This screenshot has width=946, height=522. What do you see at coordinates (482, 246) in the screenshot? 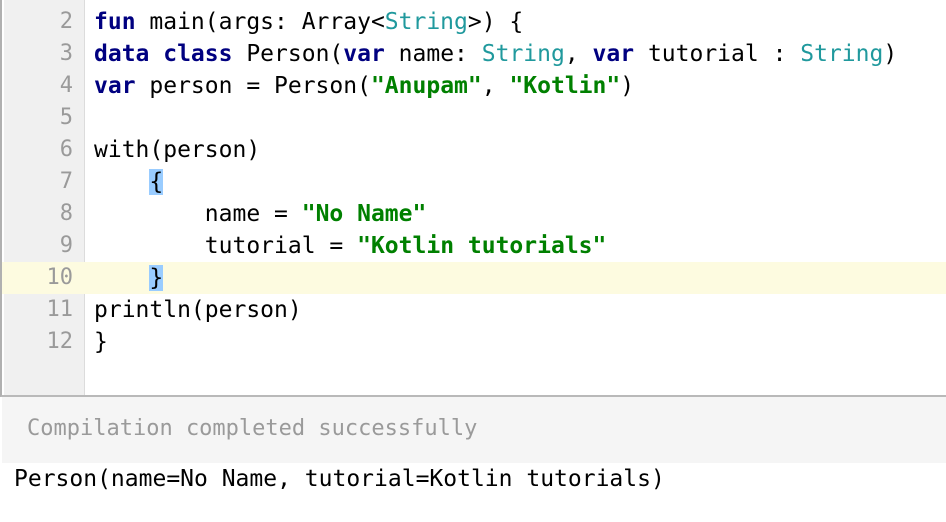
I see `code-token: "Kotlin tutorials"` at bounding box center [482, 246].